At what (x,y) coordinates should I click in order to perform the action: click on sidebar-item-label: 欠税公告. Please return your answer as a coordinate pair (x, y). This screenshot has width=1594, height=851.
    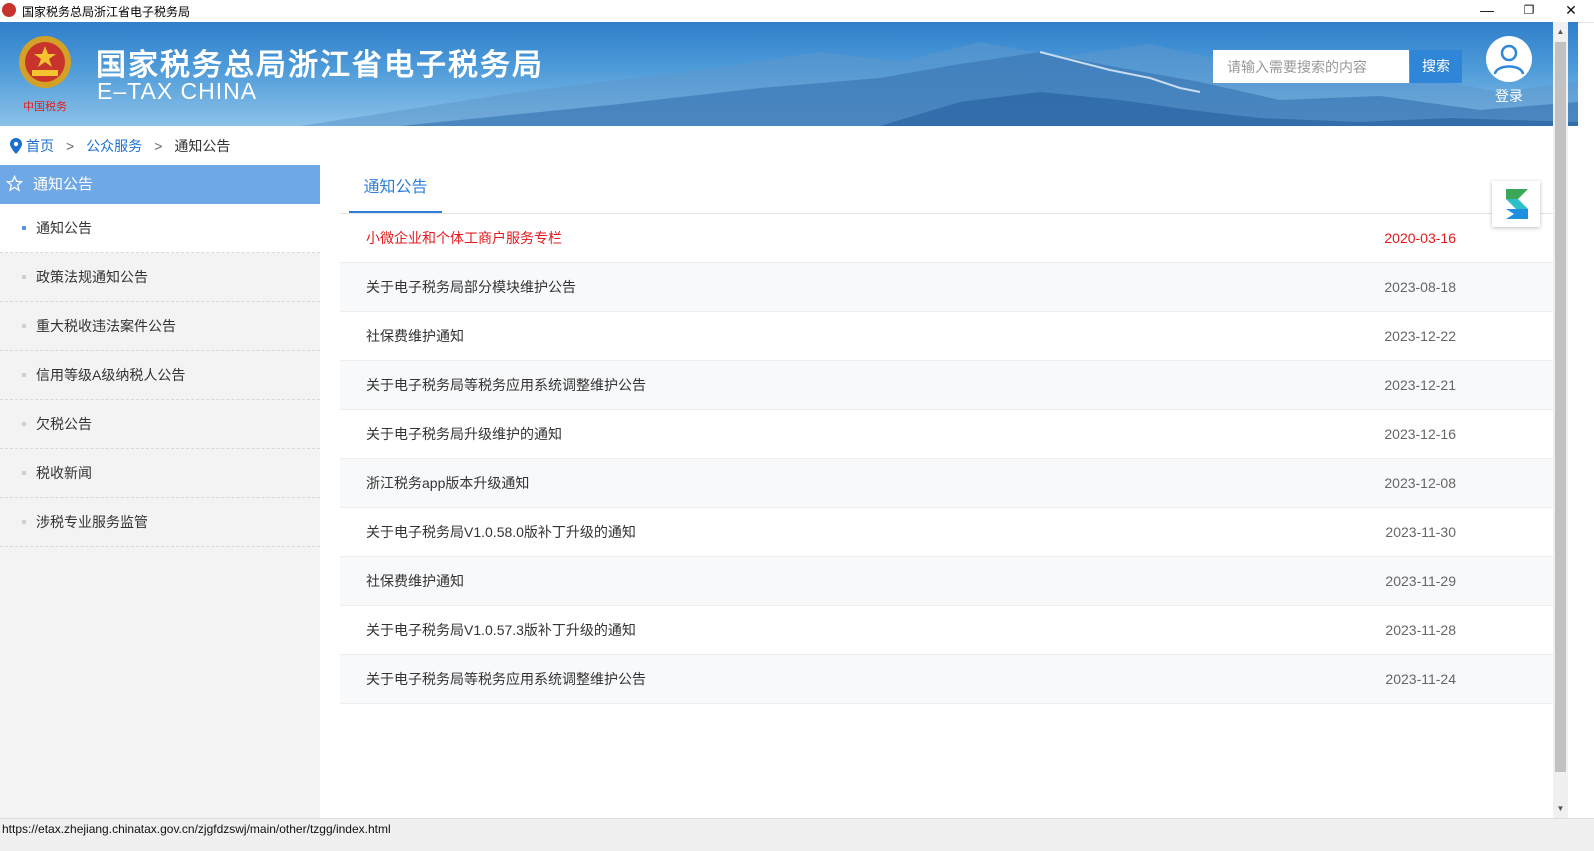
    Looking at the image, I should click on (64, 424).